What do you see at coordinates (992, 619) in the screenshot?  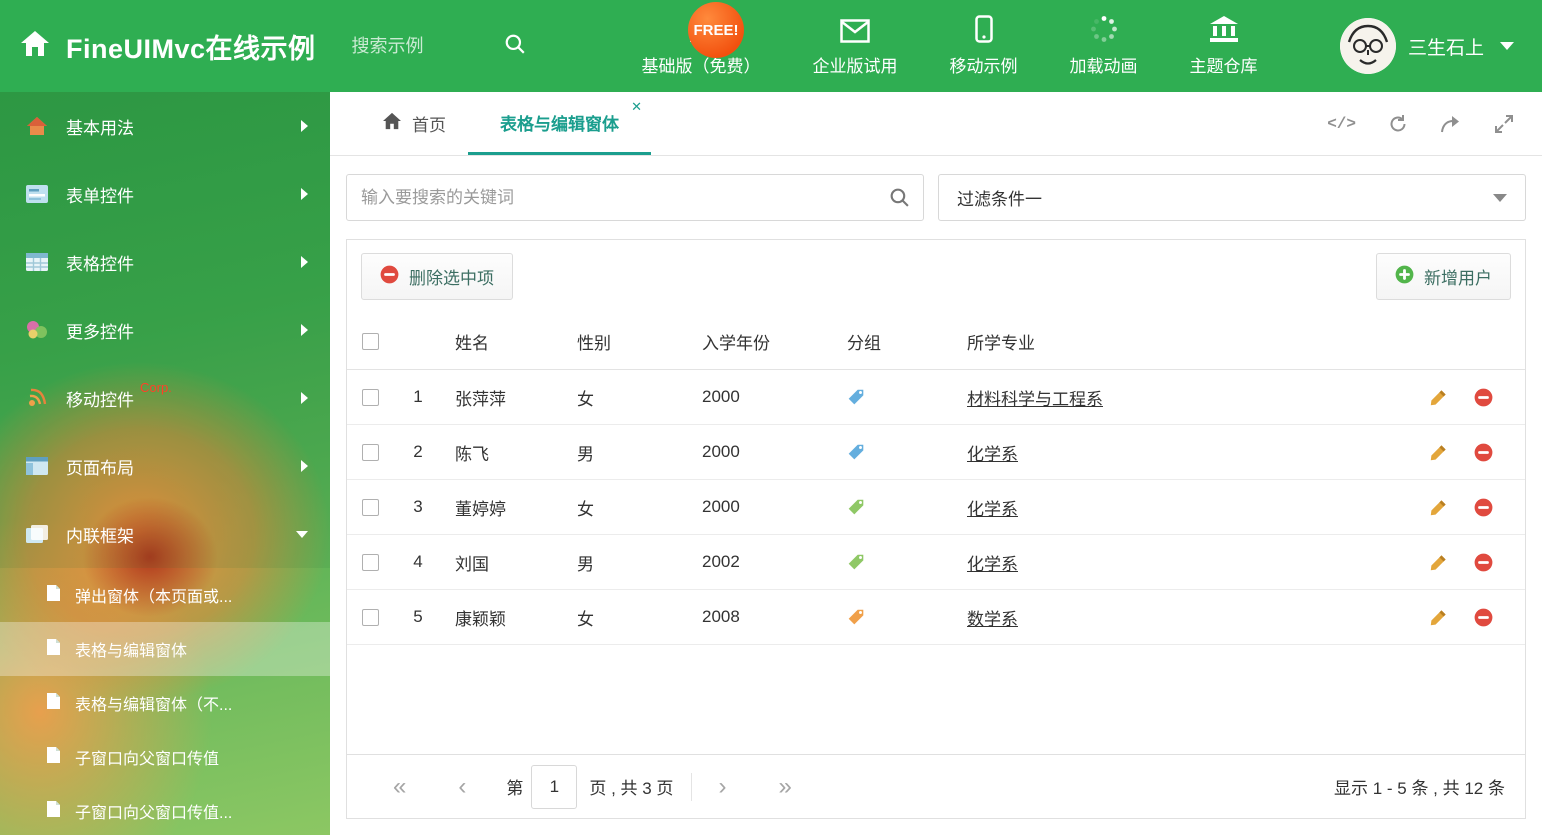 I see `major-link: 数学系` at bounding box center [992, 619].